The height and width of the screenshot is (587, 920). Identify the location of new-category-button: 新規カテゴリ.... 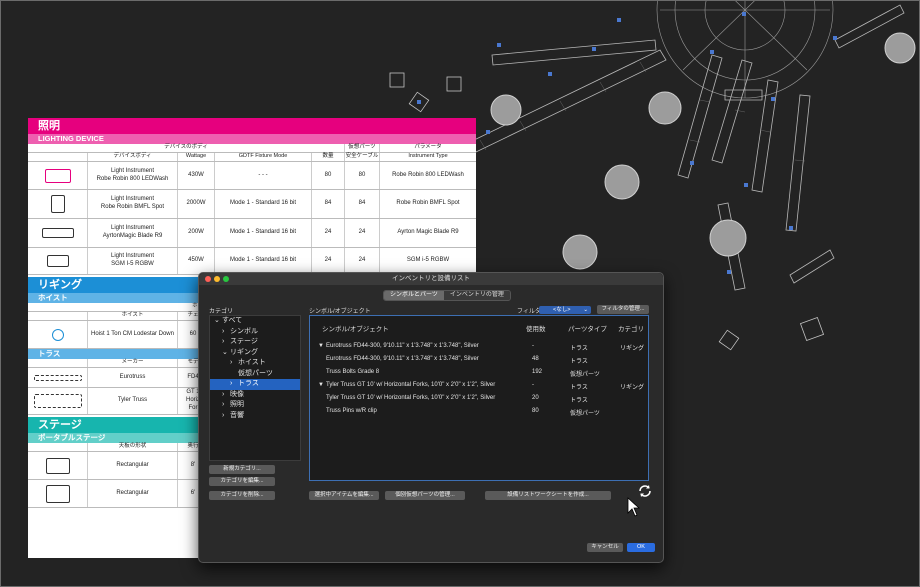
(242, 469).